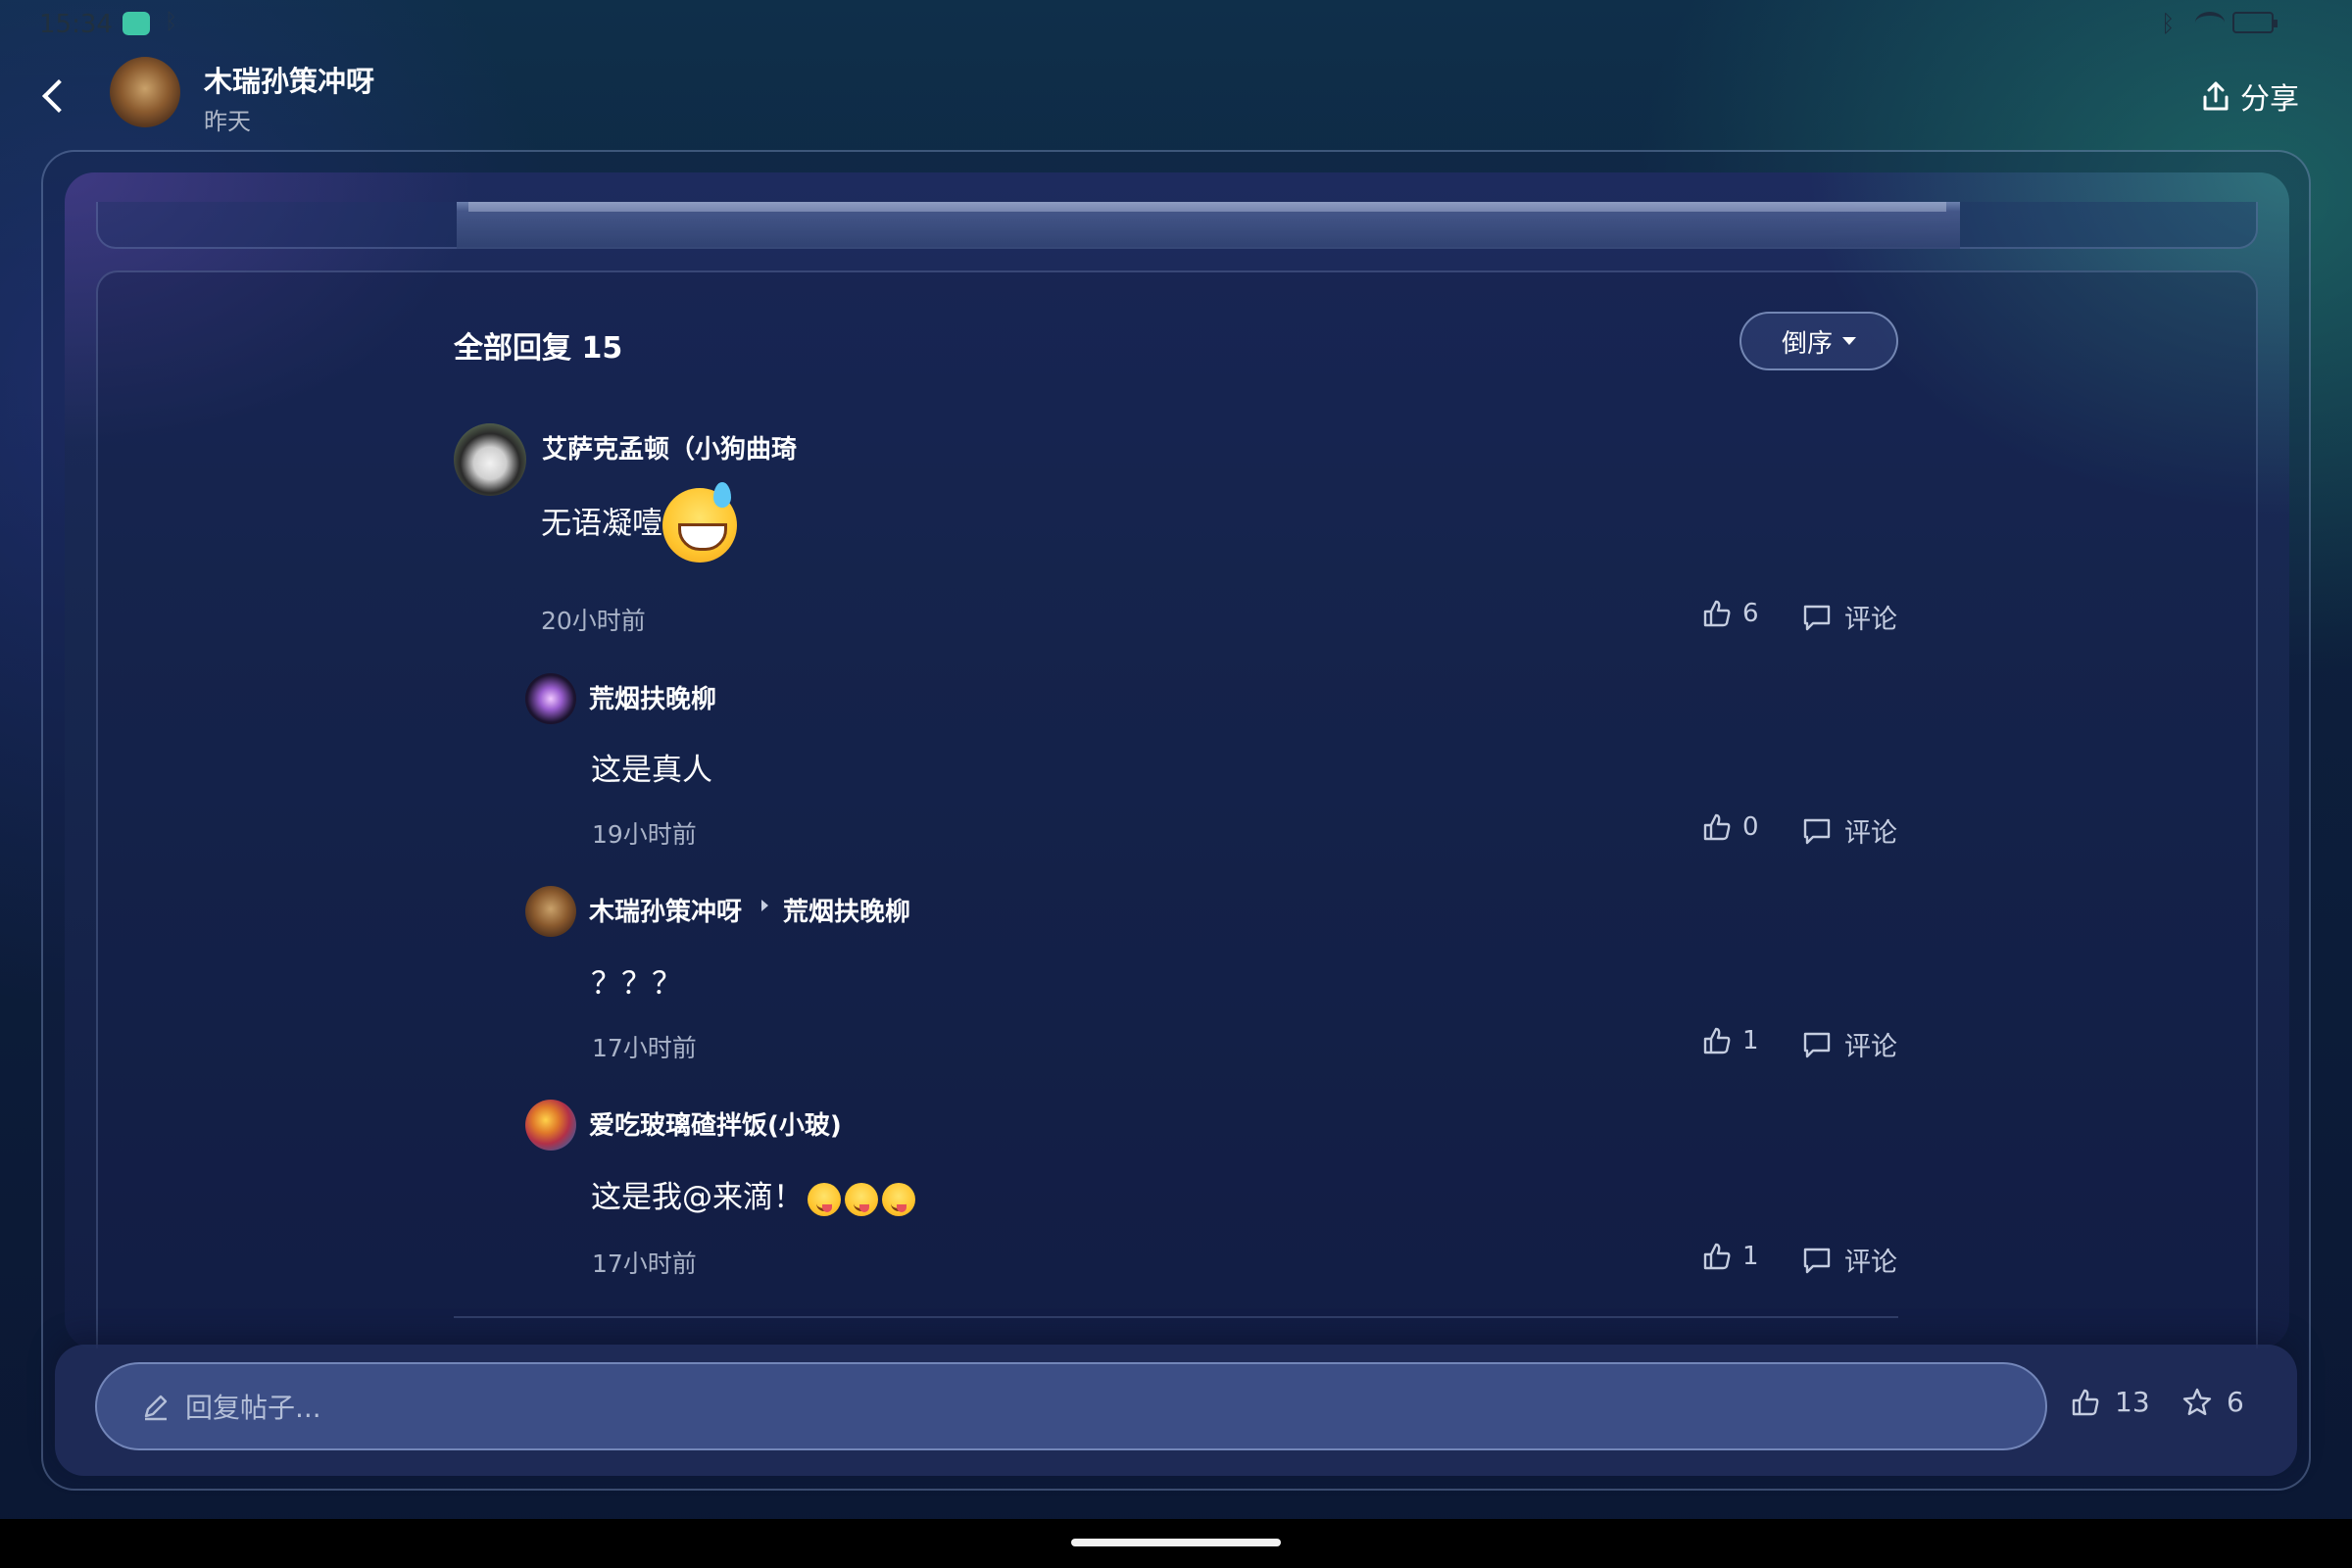 This screenshot has height=1568, width=2352. I want to click on comment-text: 这是我@来滴！, so click(753, 1194).